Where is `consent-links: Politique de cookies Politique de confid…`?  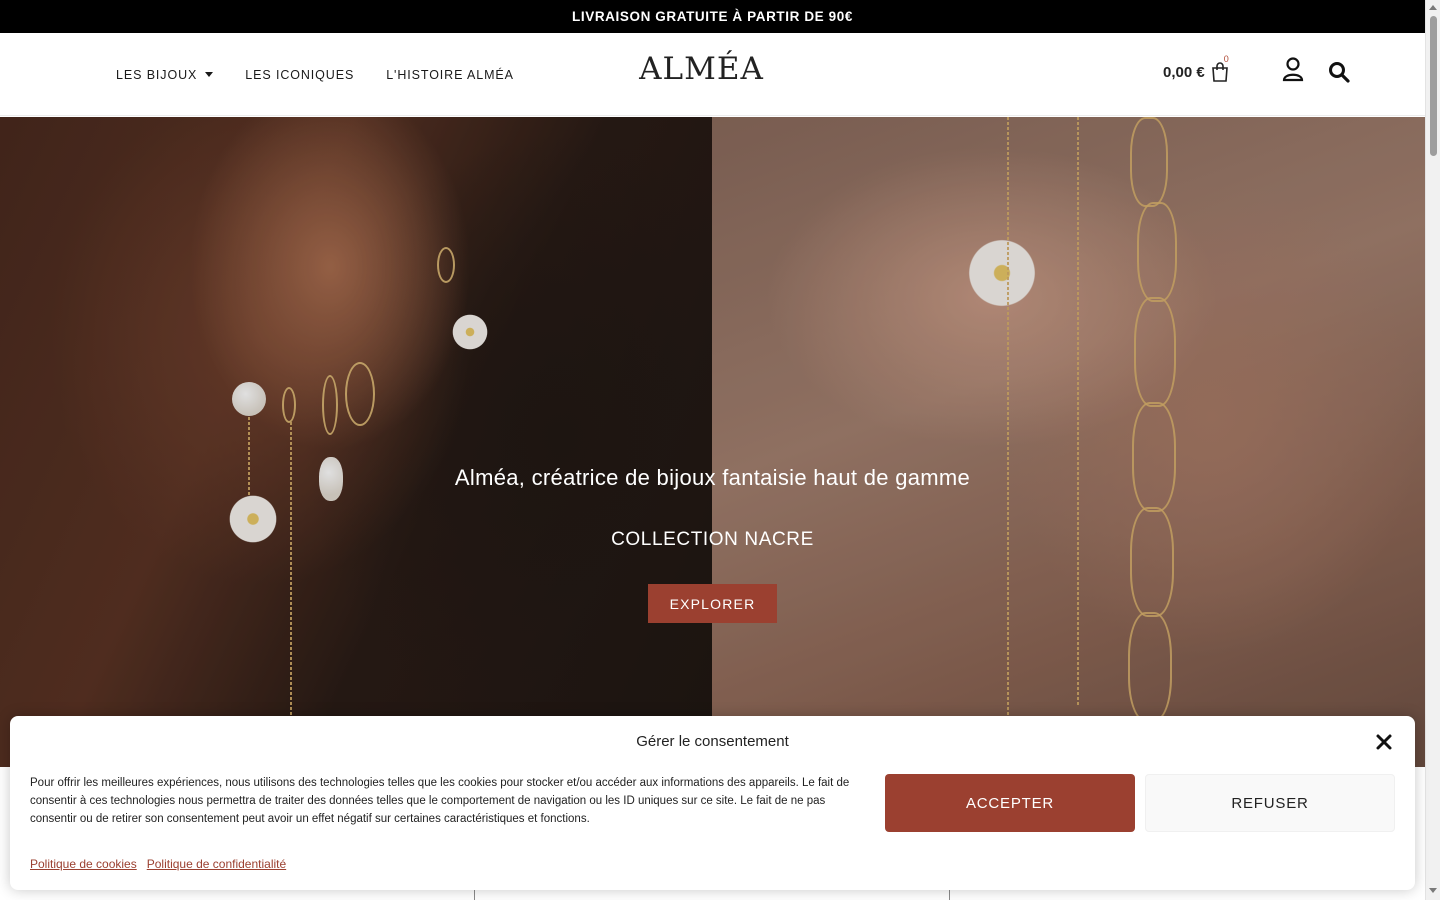 consent-links: Politique de cookies Politique de confid… is located at coordinates (158, 864).